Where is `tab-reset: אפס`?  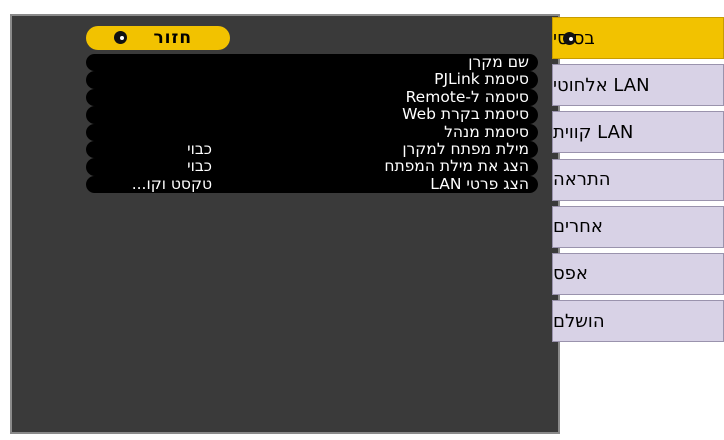
tab-reset: אפס is located at coordinates (638, 273).